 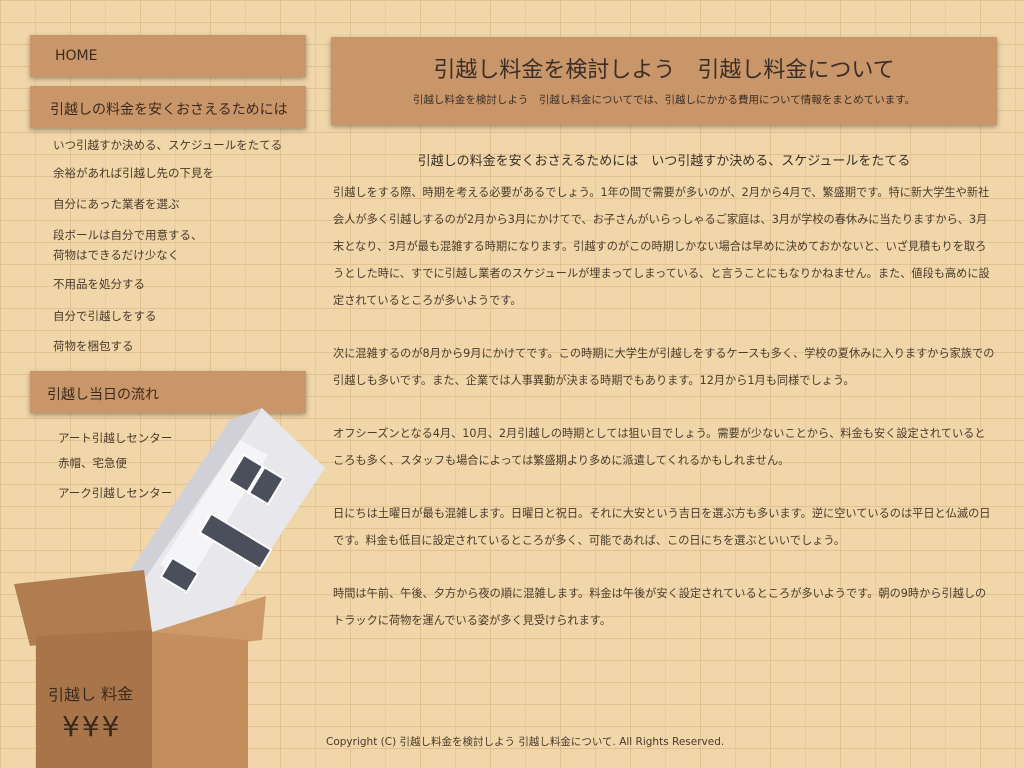 I want to click on sidebar-link-packing: 荷物を梱包する, so click(x=93, y=346).